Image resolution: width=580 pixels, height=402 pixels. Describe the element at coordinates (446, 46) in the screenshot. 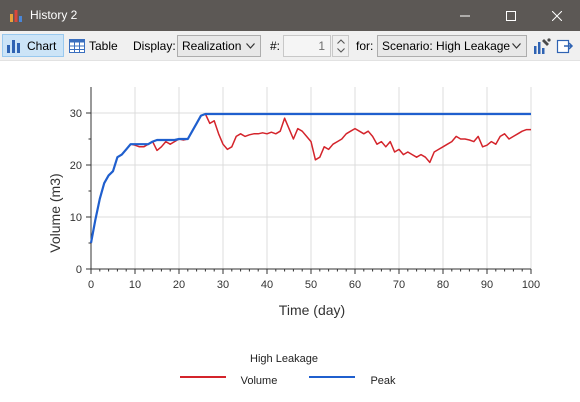

I see `scenario-select-value: Scenario: High Leakage` at that location.